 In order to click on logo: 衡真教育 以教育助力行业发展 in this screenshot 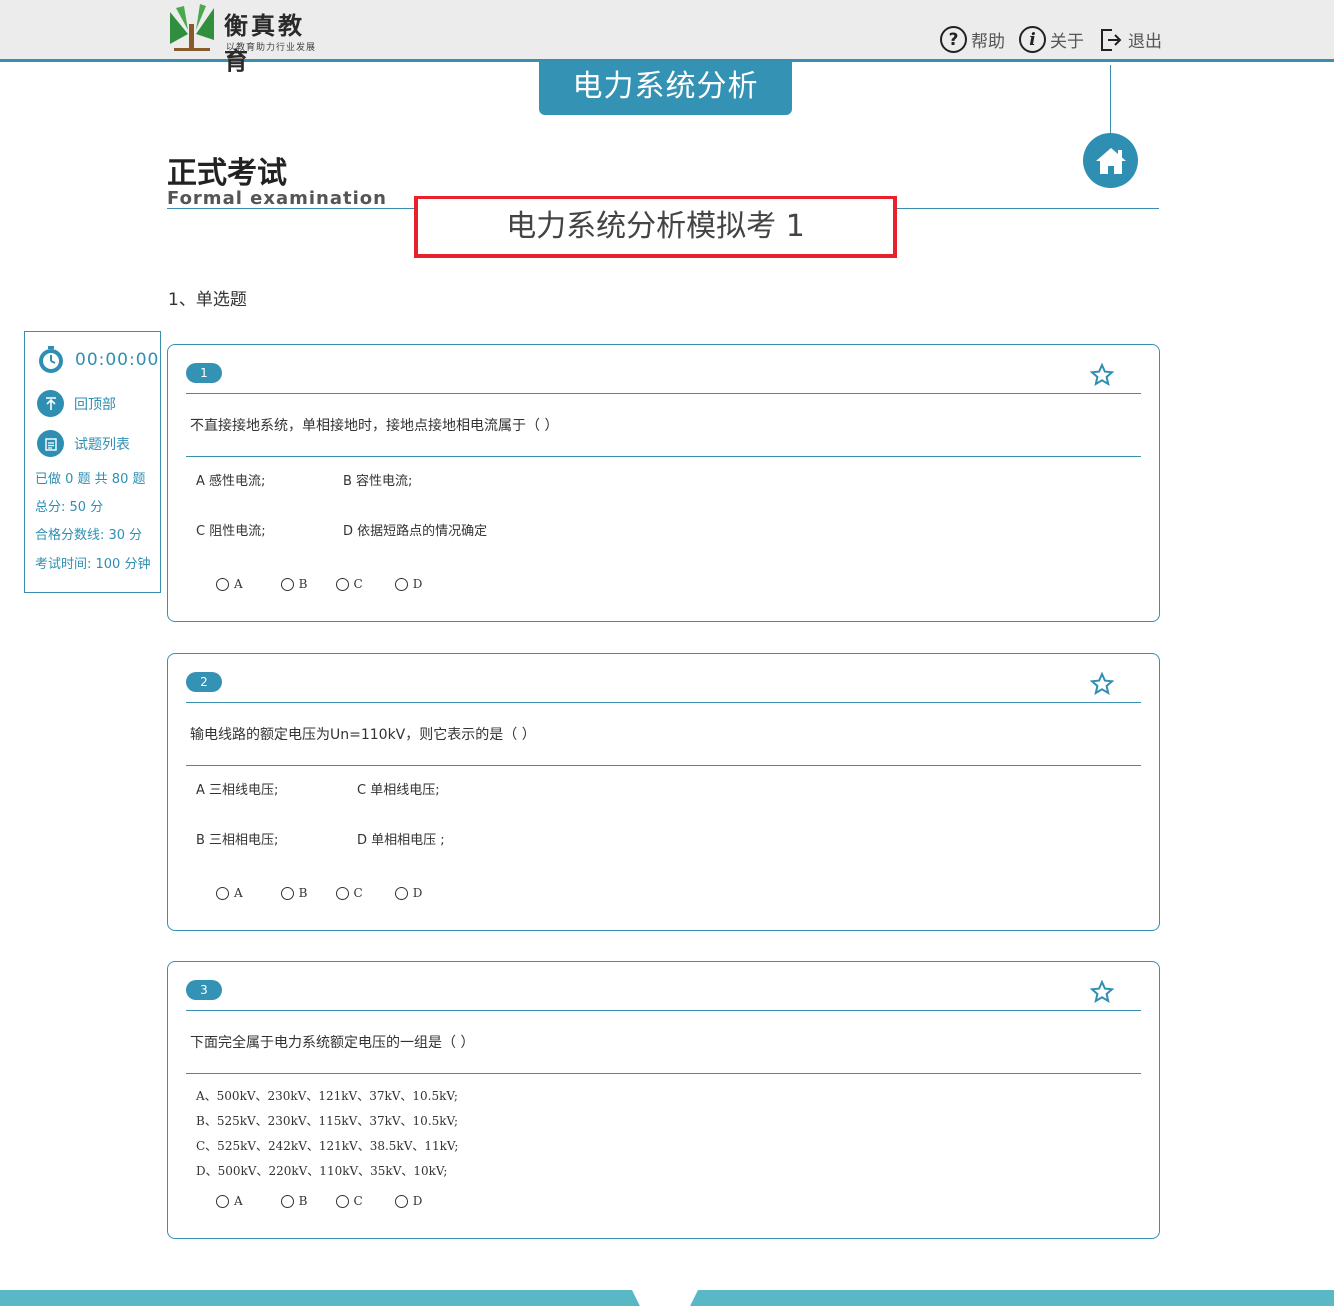, I will do `click(246, 39)`.